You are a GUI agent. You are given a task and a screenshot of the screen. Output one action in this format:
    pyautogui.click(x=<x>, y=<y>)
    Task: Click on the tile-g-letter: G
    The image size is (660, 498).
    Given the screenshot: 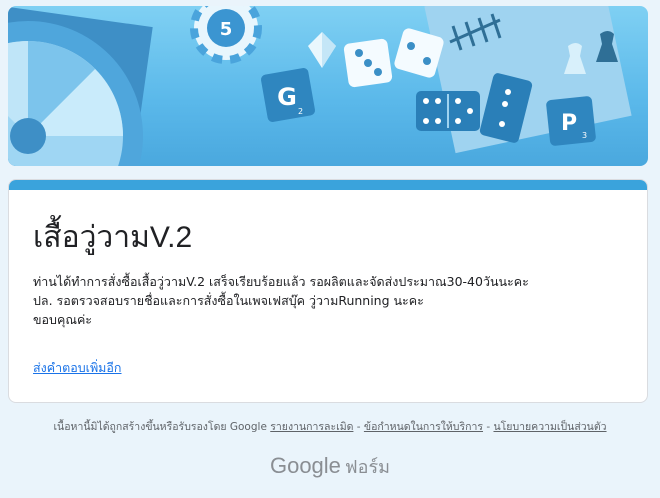 What is the action you would take?
    pyautogui.click(x=287, y=97)
    